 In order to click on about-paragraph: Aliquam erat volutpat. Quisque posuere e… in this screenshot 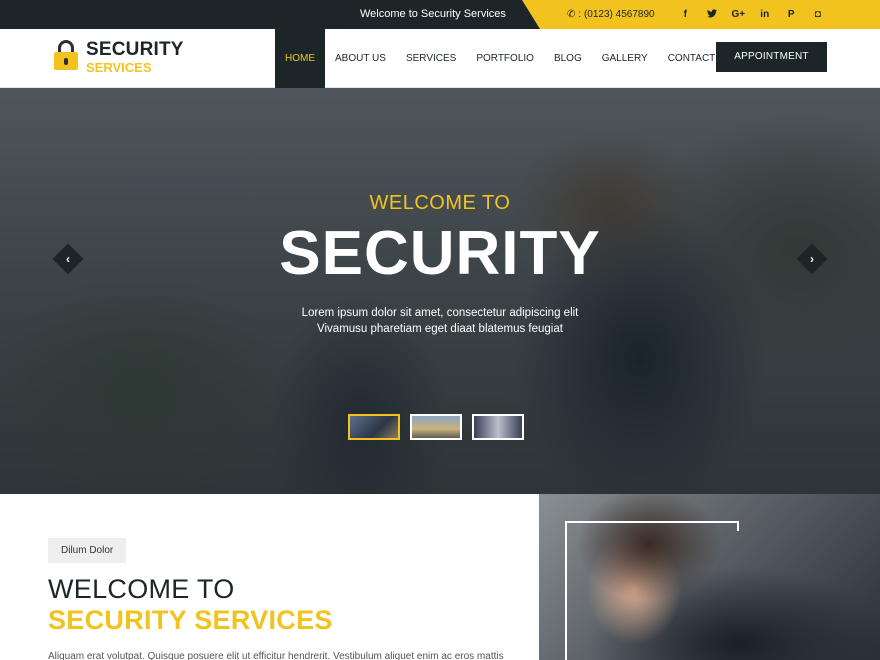, I will do `click(276, 655)`.